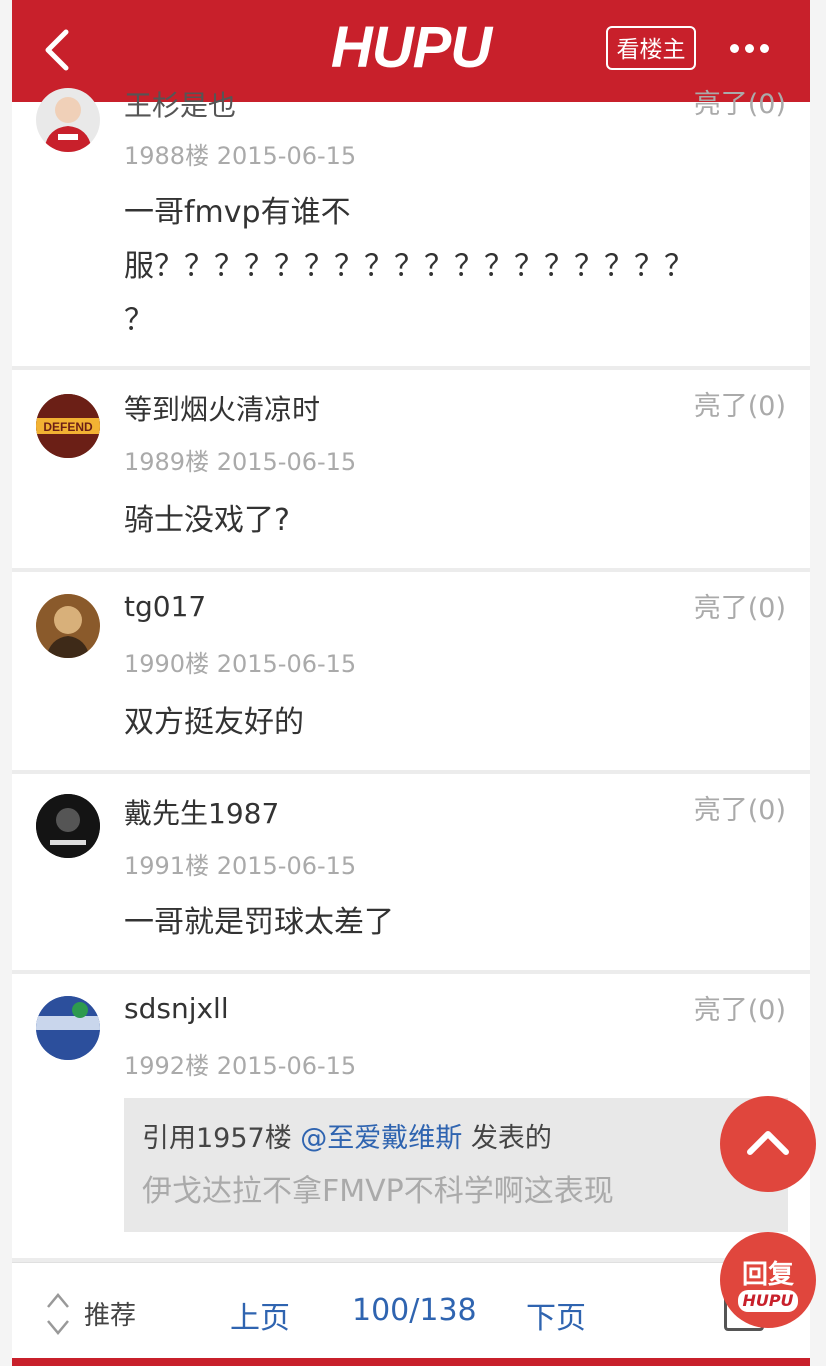  What do you see at coordinates (651, 48) in the screenshot?
I see `view-op-button: 看楼主` at bounding box center [651, 48].